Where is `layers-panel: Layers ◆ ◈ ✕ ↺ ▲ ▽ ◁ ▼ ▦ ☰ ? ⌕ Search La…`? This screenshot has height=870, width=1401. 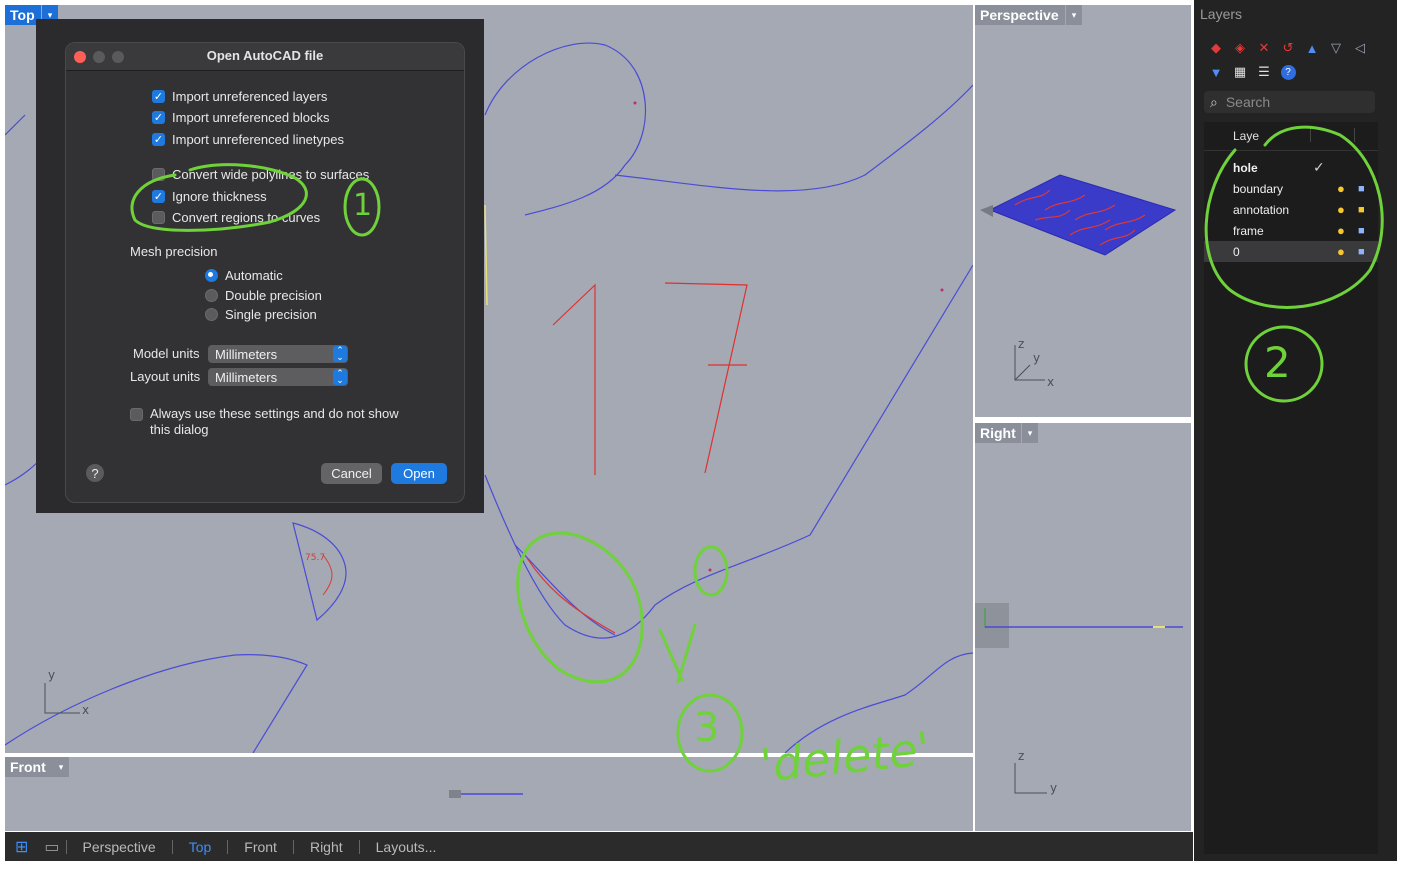 layers-panel: Layers ◆ ◈ ✕ ↺ ▲ ▽ ◁ ▼ ▦ ☰ ? ⌕ Search La… is located at coordinates (1295, 430).